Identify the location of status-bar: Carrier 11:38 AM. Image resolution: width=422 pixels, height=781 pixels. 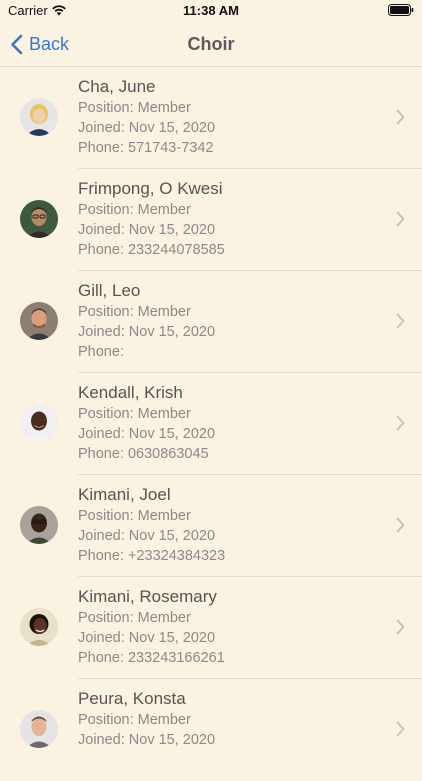
(211, 11).